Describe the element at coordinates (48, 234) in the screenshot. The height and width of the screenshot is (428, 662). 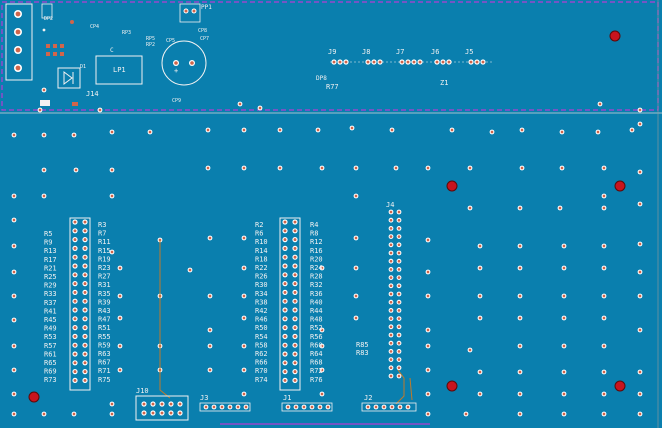
I see `resistor-label: R5` at that location.